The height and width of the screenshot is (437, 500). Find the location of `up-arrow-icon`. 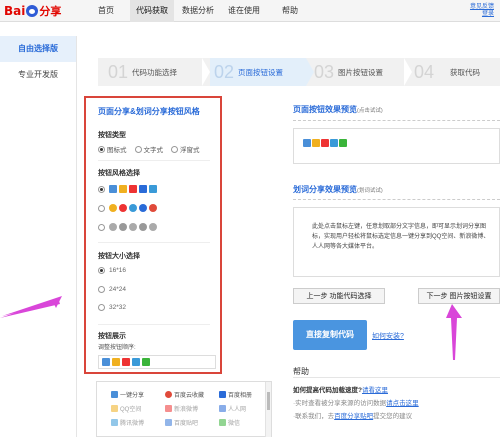

up-arrow-icon is located at coordinates (454, 332).